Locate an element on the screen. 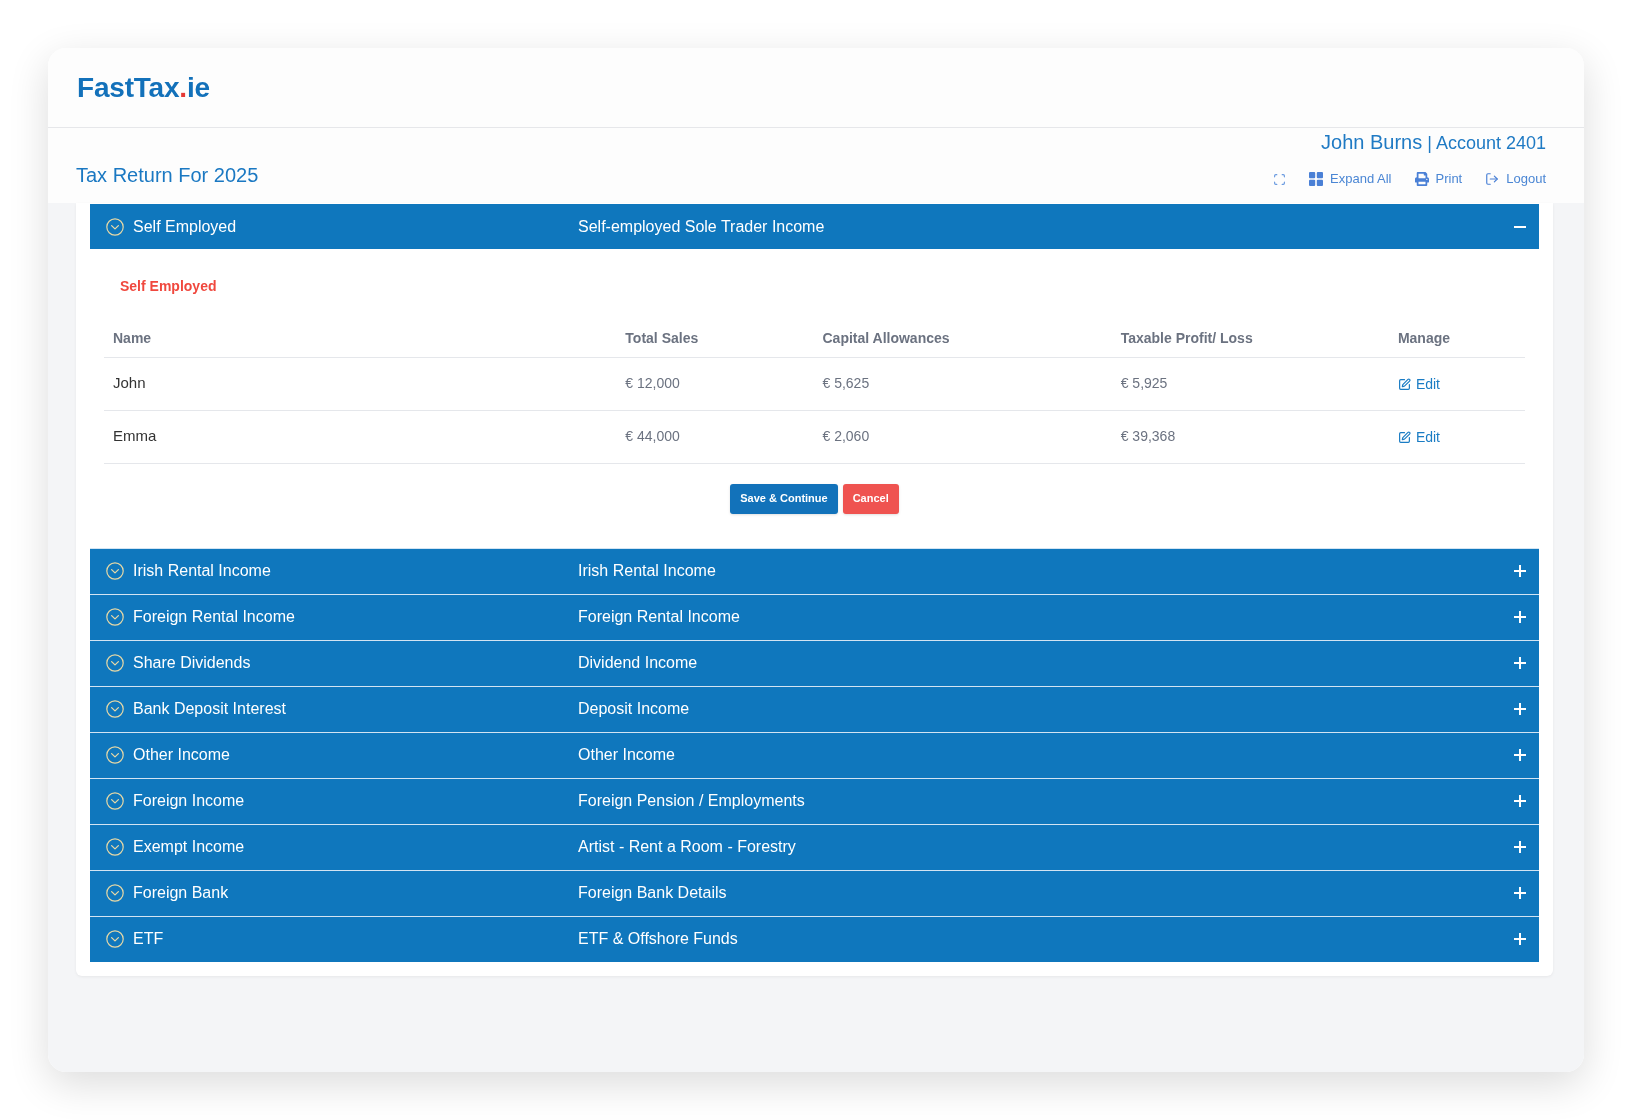 The height and width of the screenshot is (1120, 1632). table-cell: € 12,000 is located at coordinates (715, 383).